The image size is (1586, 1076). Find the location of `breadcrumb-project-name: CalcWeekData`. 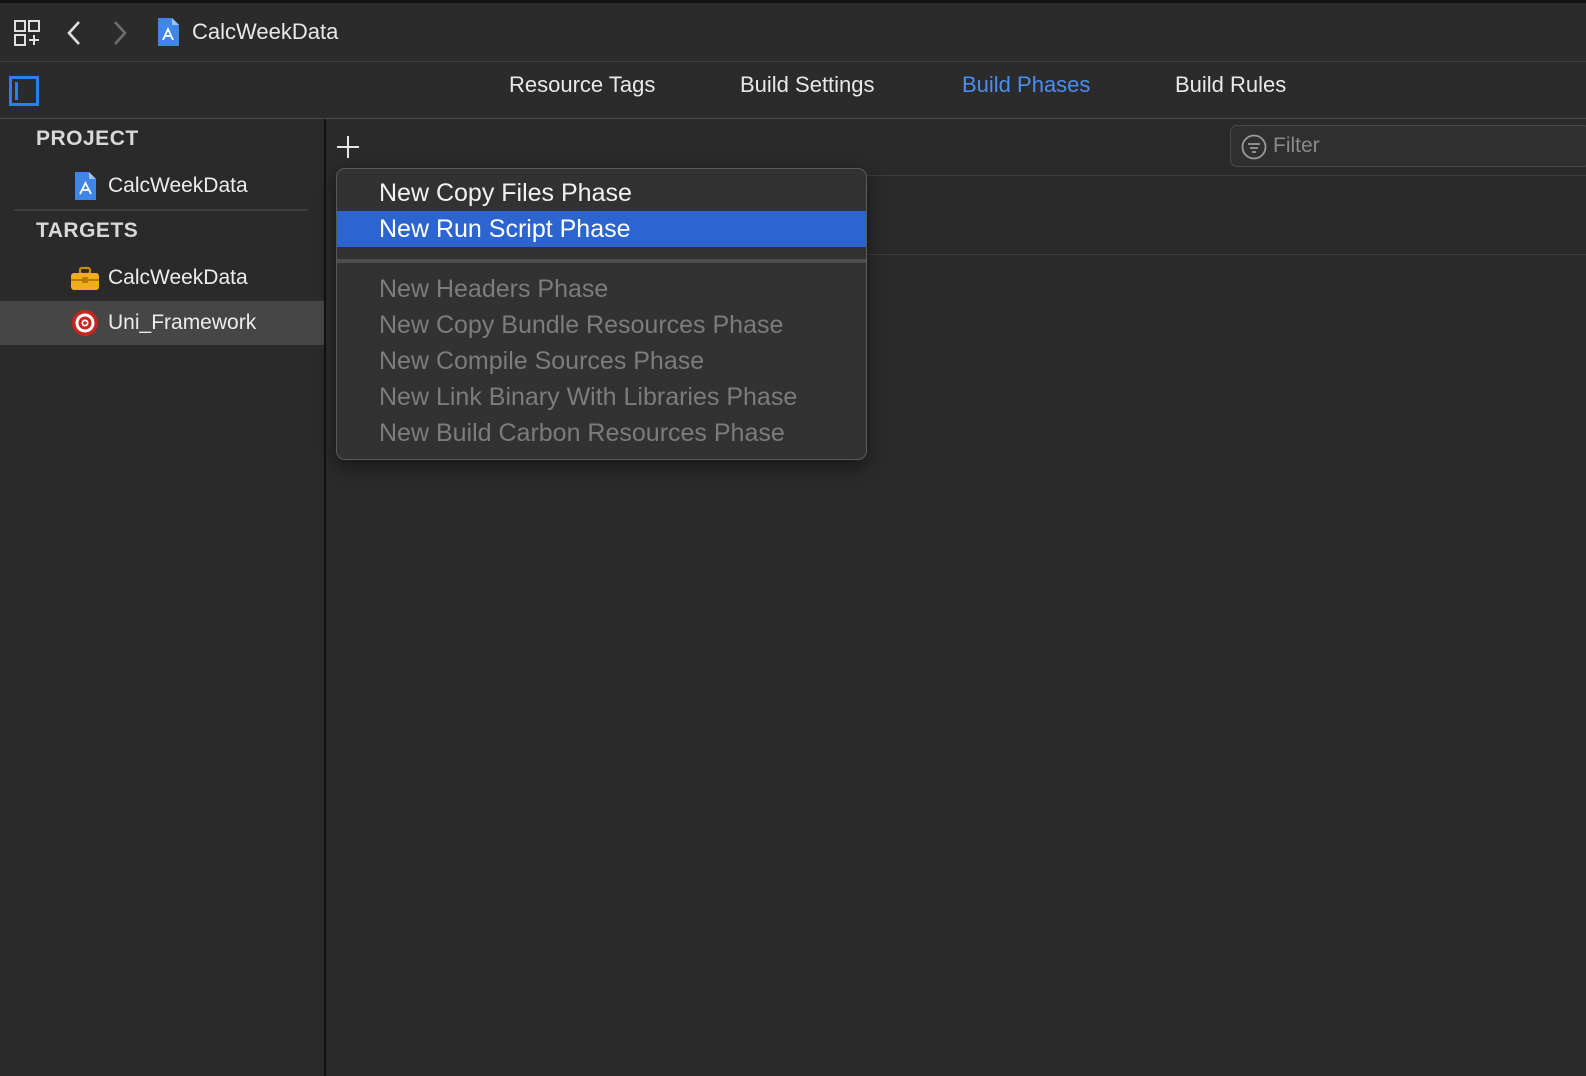

breadcrumb-project-name: CalcWeekData is located at coordinates (265, 31).